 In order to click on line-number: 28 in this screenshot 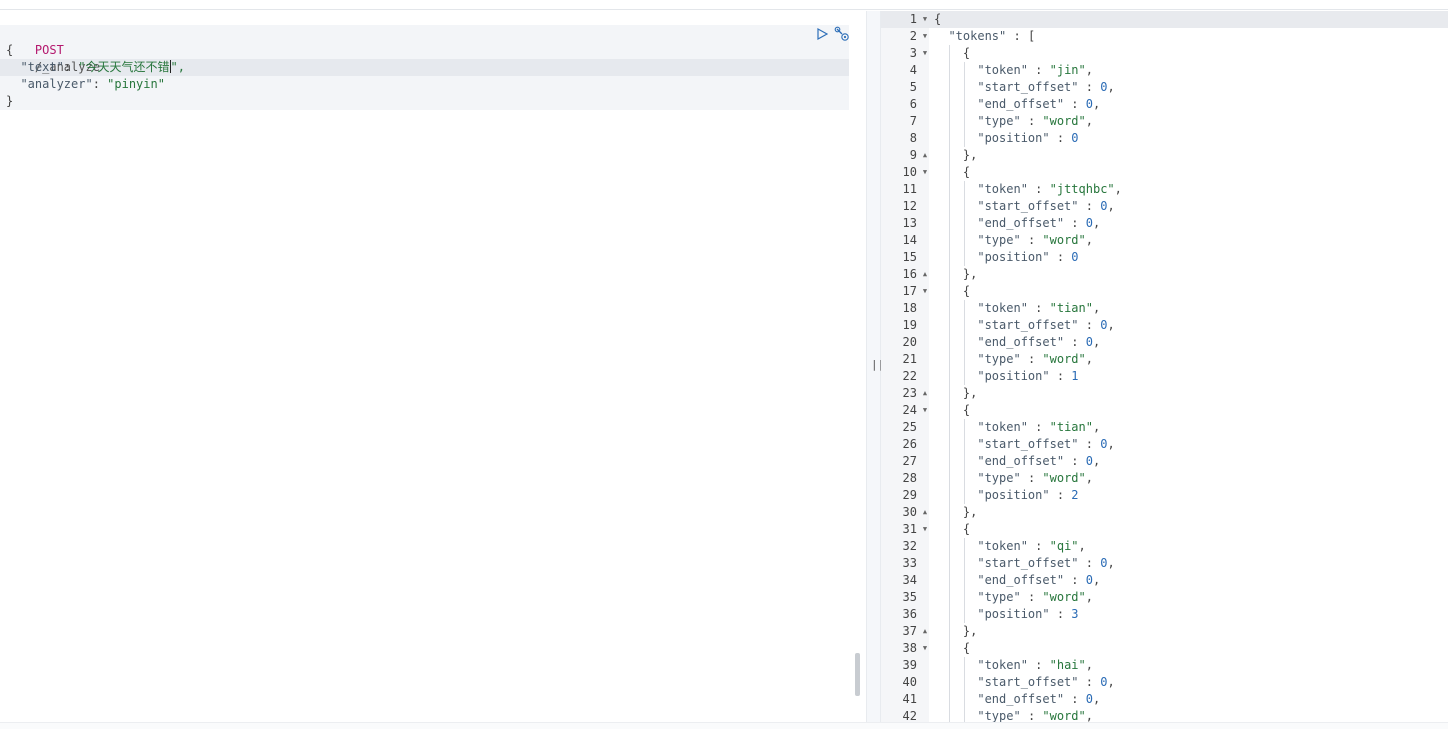, I will do `click(909, 478)`.